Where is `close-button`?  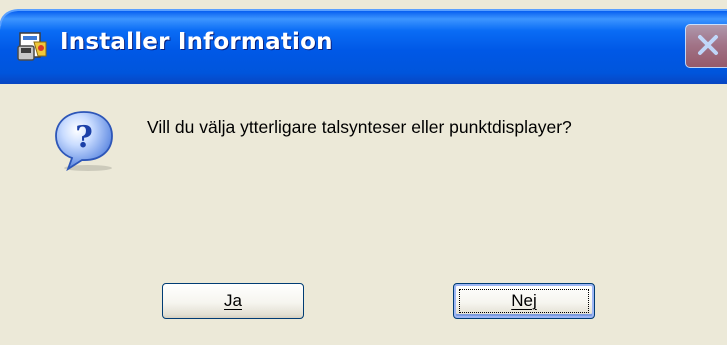 close-button is located at coordinates (706, 46).